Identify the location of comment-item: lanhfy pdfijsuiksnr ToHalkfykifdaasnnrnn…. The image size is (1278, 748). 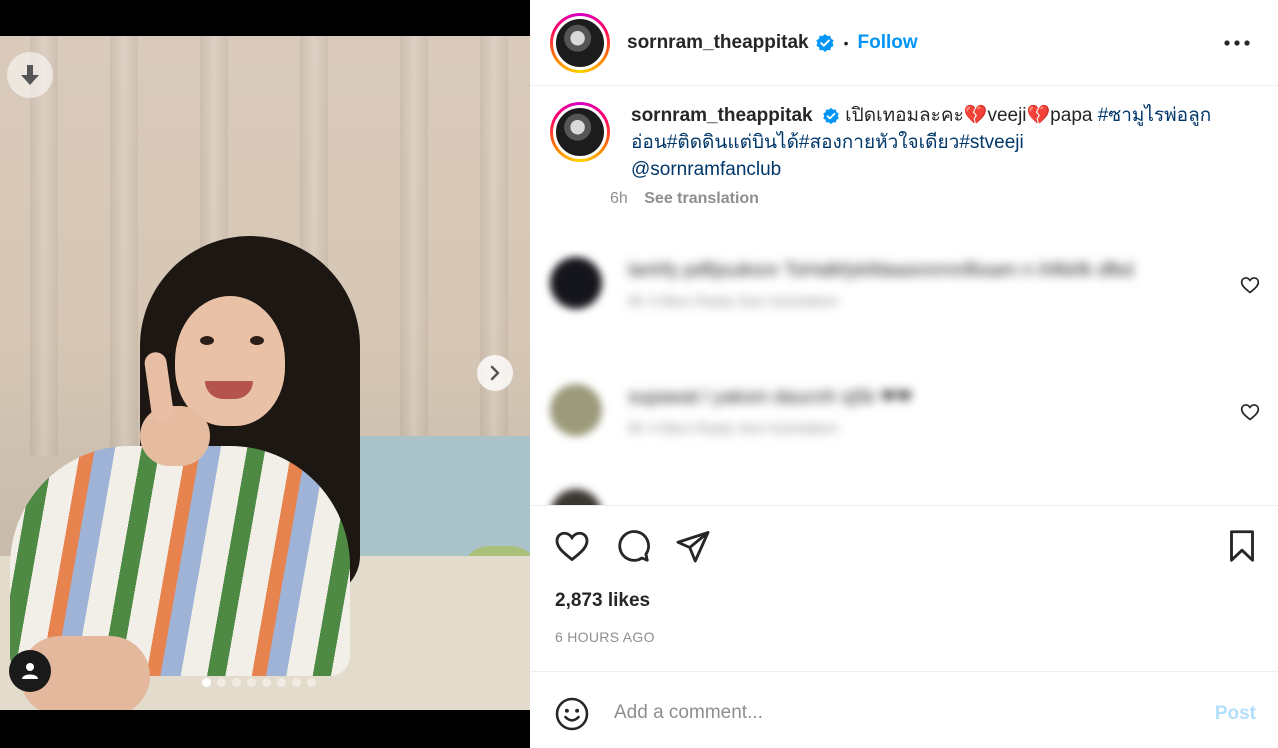
(905, 283).